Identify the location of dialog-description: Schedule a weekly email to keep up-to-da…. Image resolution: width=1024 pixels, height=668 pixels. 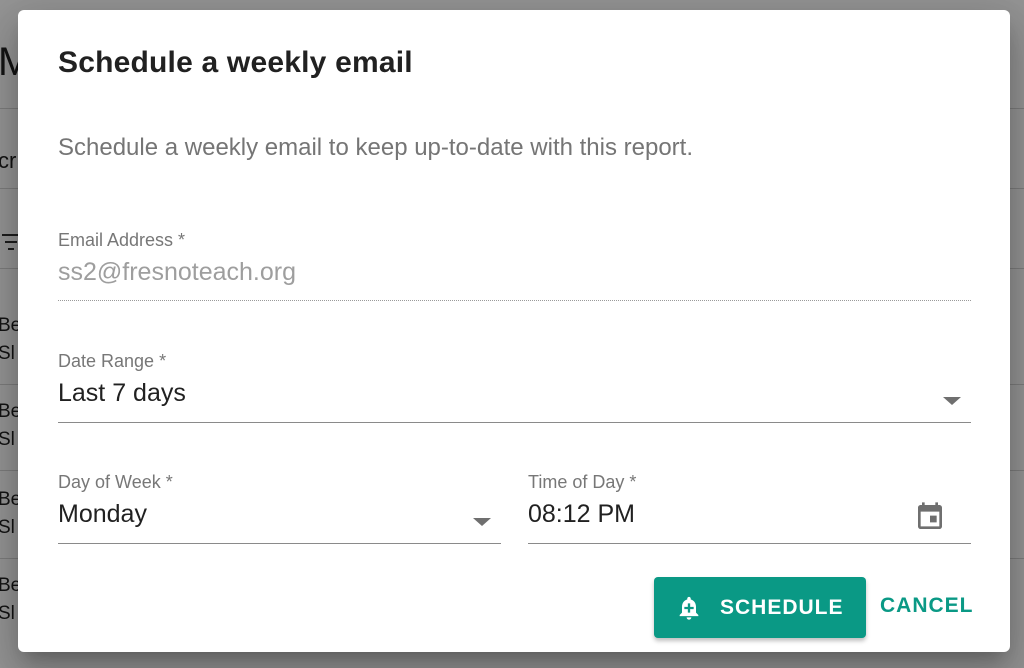
(376, 147).